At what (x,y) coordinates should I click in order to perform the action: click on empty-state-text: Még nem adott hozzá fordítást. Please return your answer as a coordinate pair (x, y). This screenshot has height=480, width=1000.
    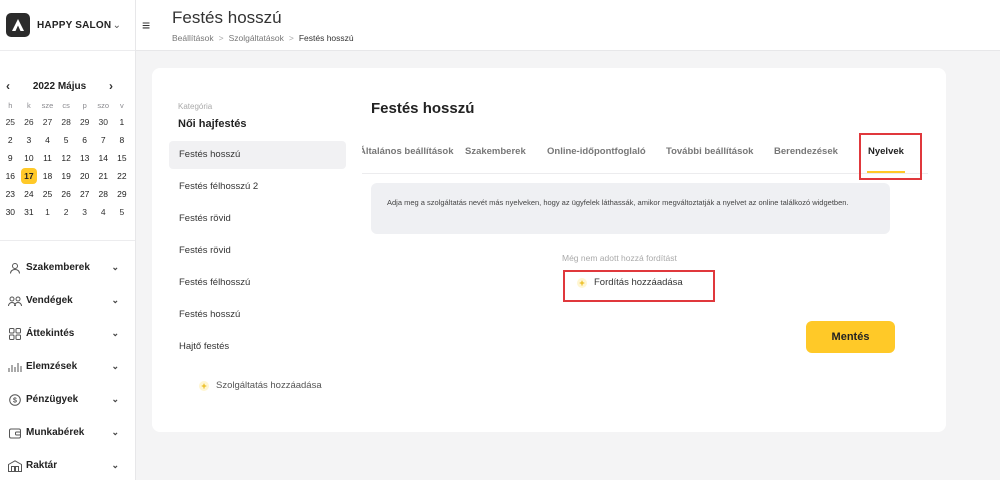
    Looking at the image, I should click on (619, 258).